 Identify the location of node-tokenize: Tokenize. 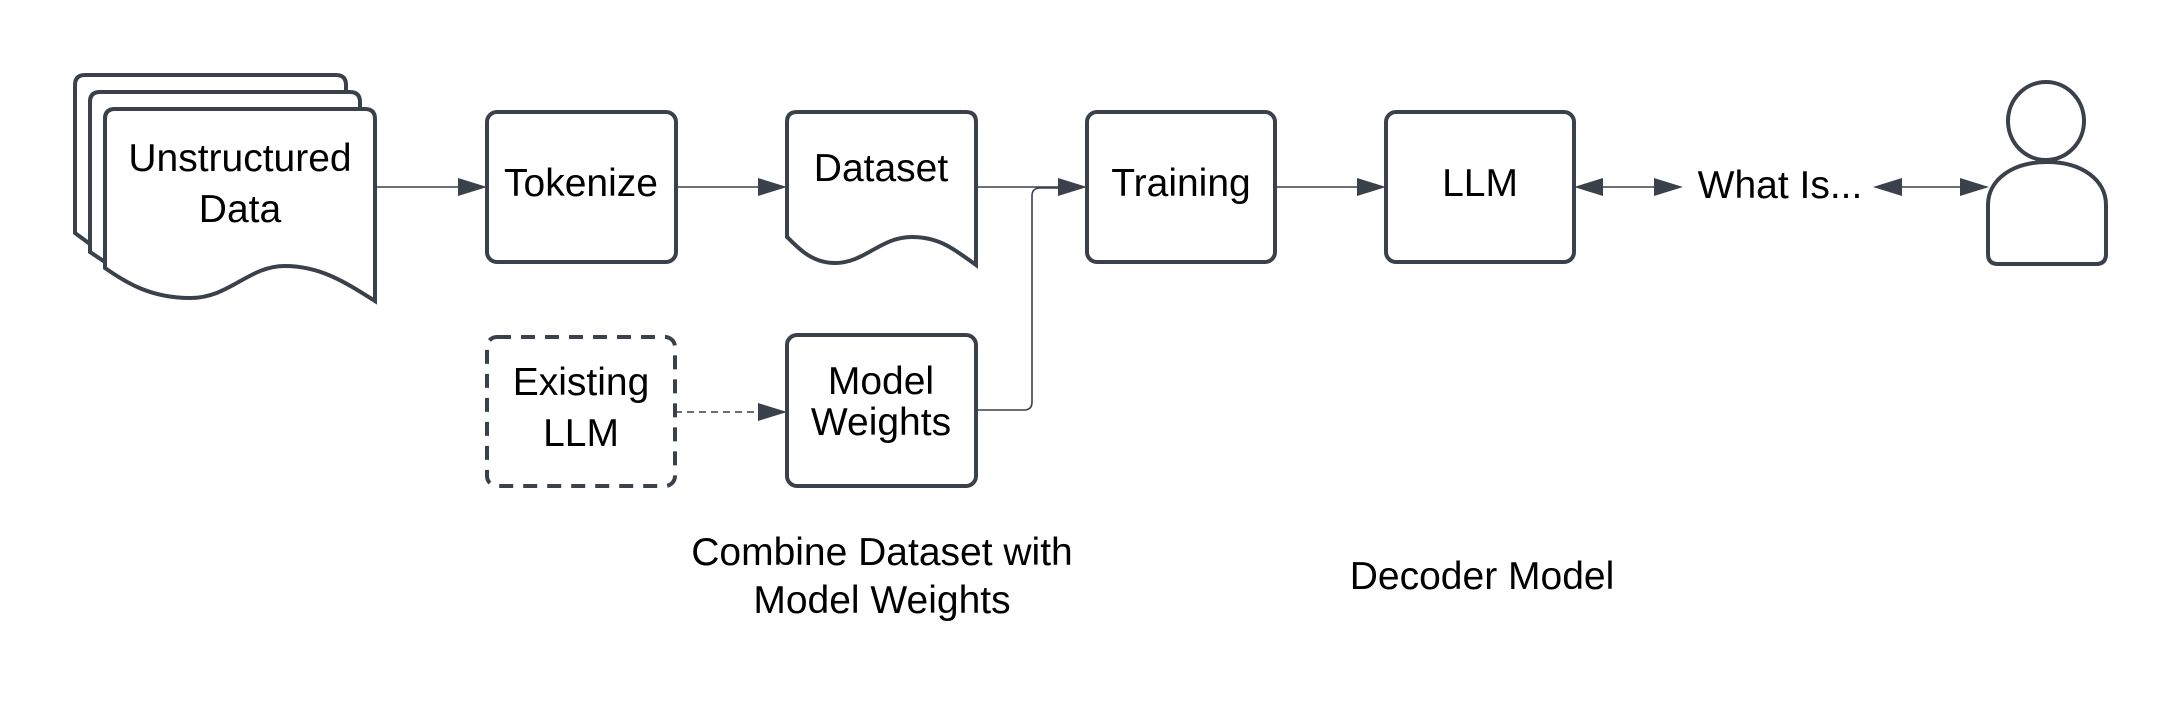
(581, 187).